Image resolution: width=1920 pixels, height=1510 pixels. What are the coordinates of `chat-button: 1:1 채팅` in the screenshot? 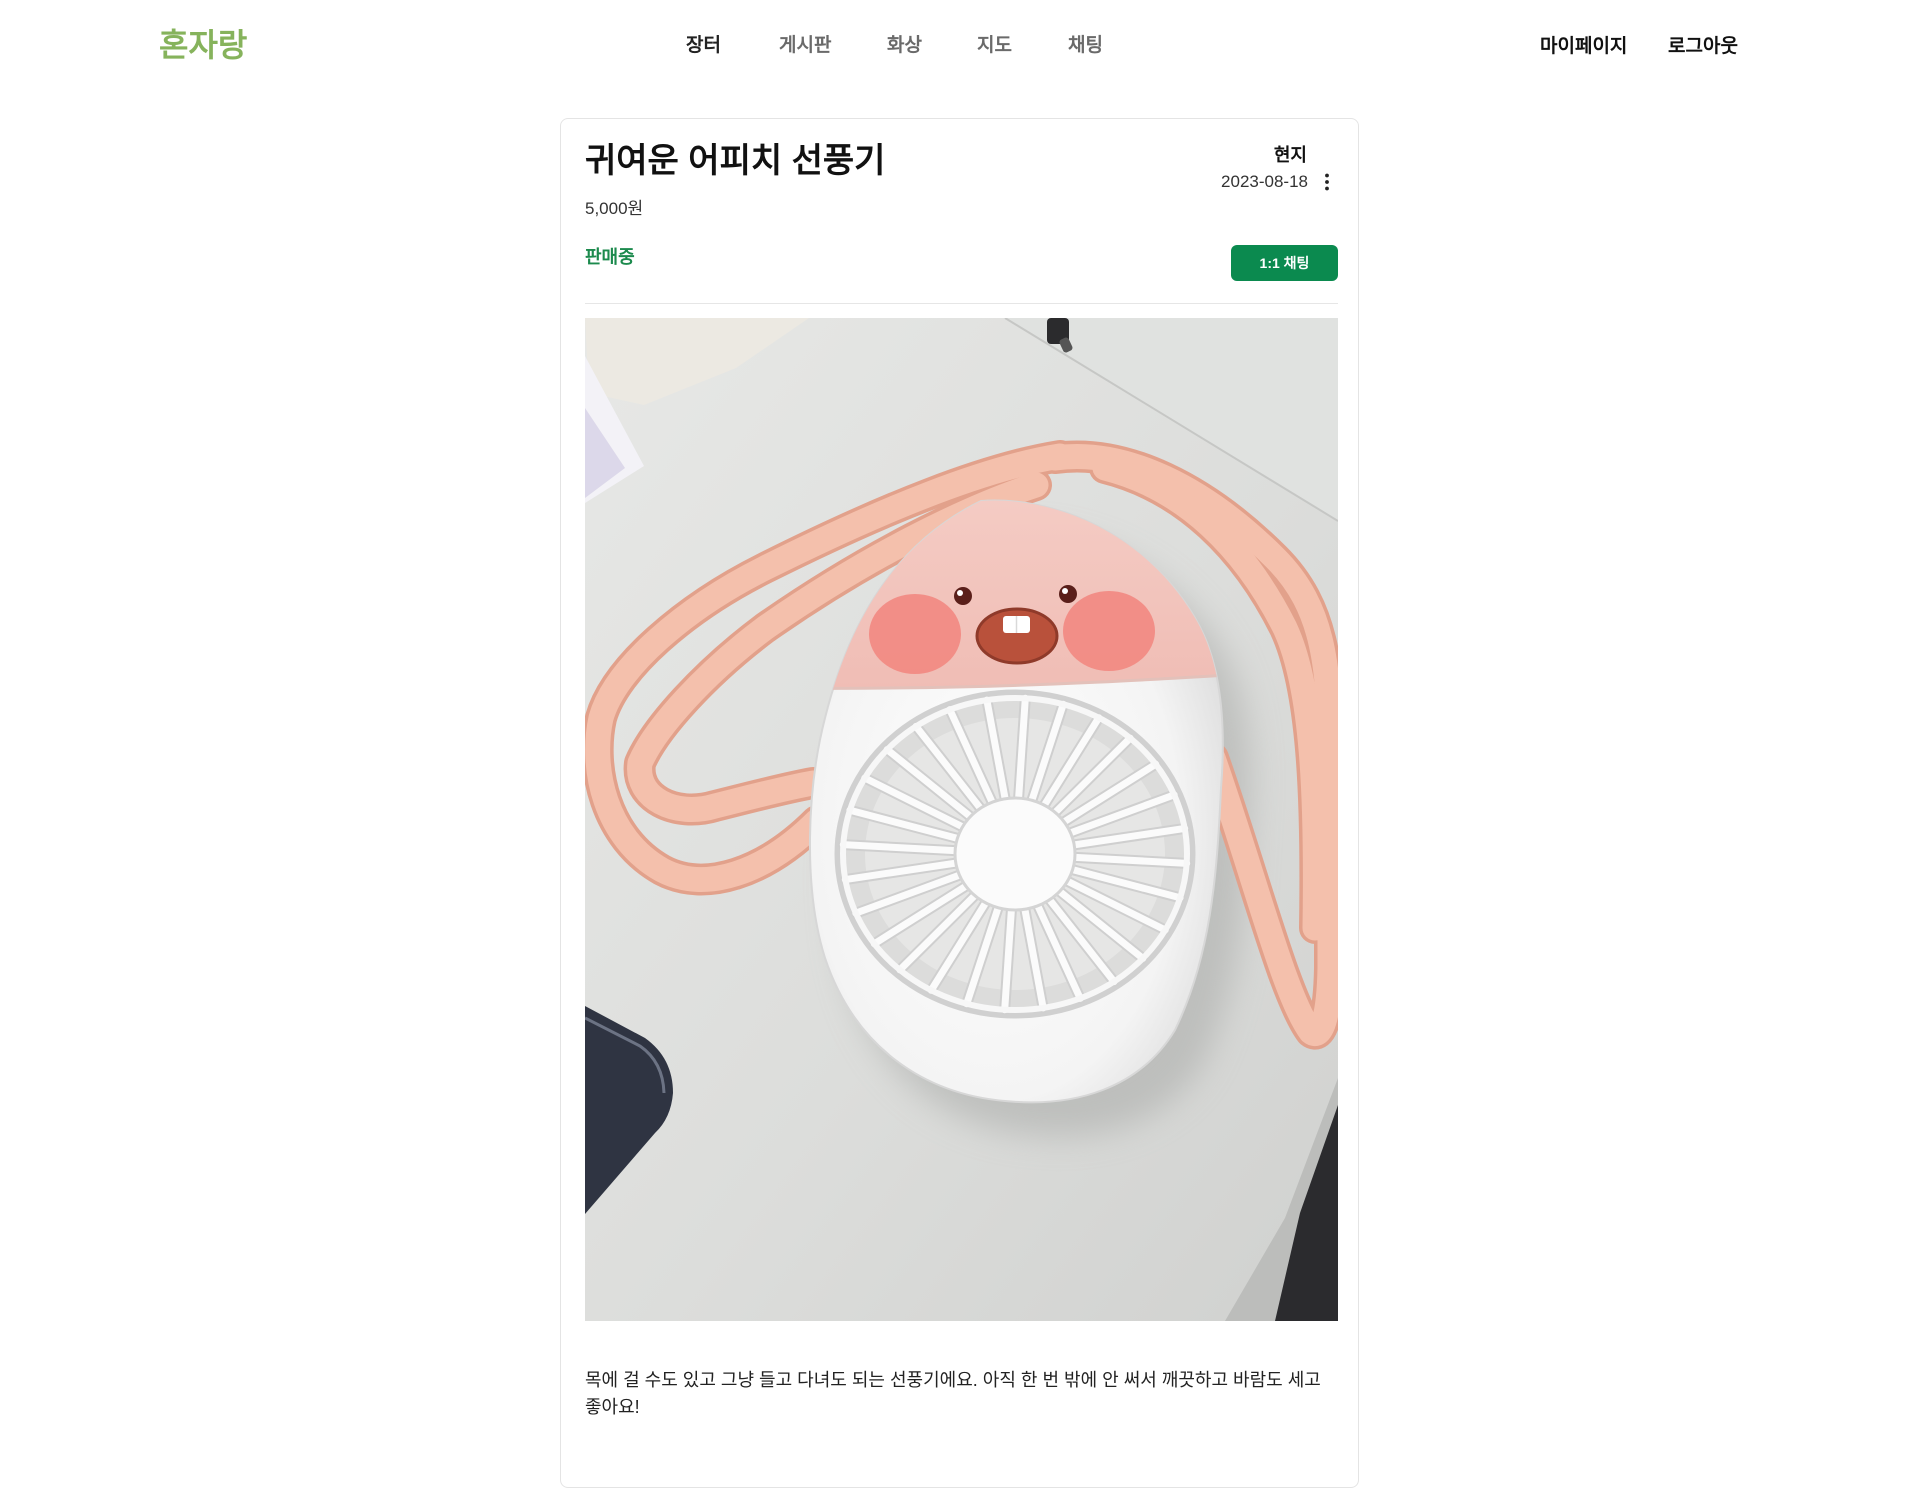 It's located at (1284, 263).